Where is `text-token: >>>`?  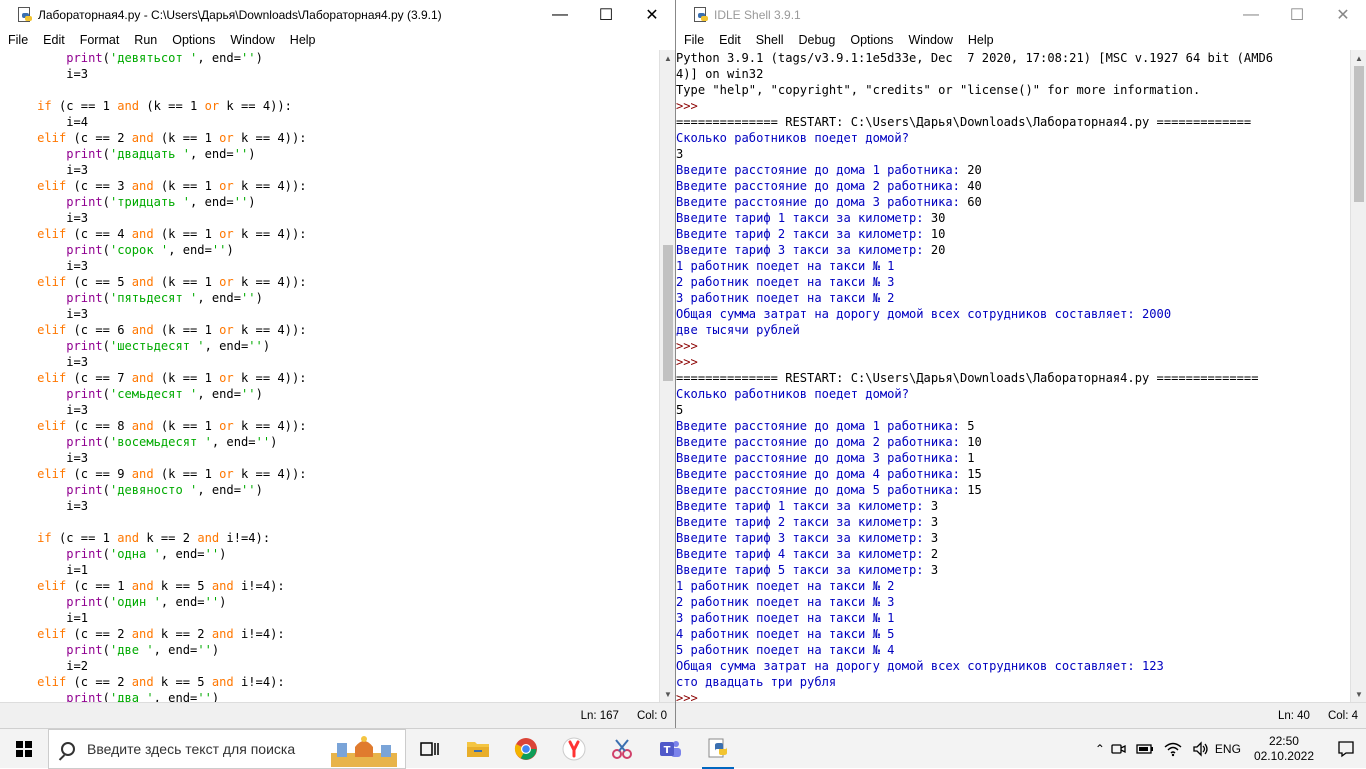 text-token: >>> is located at coordinates (691, 362).